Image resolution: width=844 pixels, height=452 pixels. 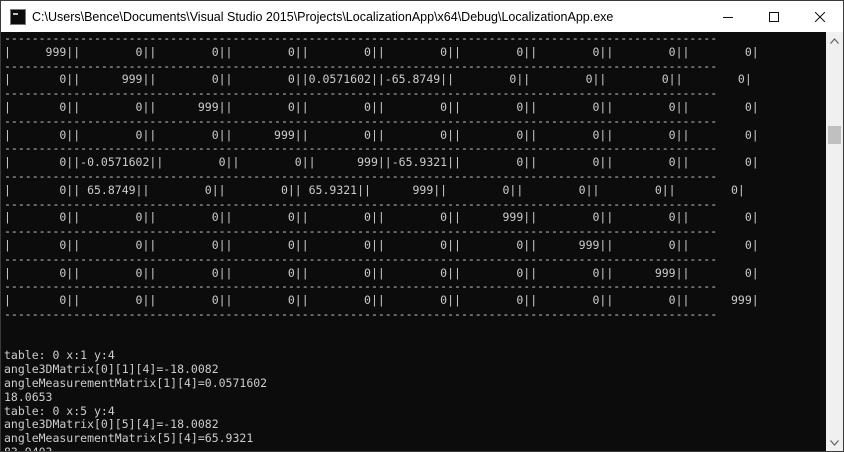 I want to click on scroll-up-button, so click(x=834, y=40).